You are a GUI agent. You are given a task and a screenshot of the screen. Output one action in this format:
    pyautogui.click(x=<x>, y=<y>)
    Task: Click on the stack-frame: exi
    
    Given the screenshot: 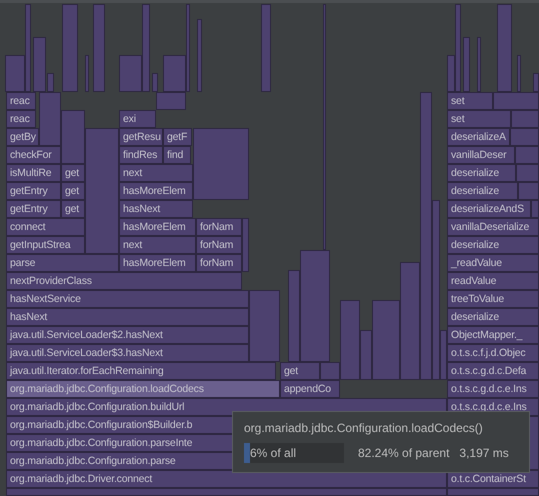 What is the action you would take?
    pyautogui.click(x=137, y=119)
    